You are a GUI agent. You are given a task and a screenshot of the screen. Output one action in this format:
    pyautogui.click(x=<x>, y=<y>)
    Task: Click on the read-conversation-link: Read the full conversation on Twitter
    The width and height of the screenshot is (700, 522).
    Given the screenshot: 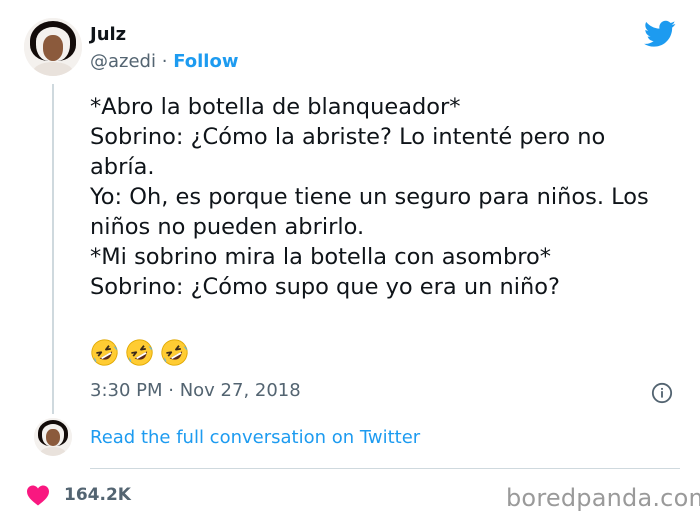 What is the action you would take?
    pyautogui.click(x=255, y=437)
    